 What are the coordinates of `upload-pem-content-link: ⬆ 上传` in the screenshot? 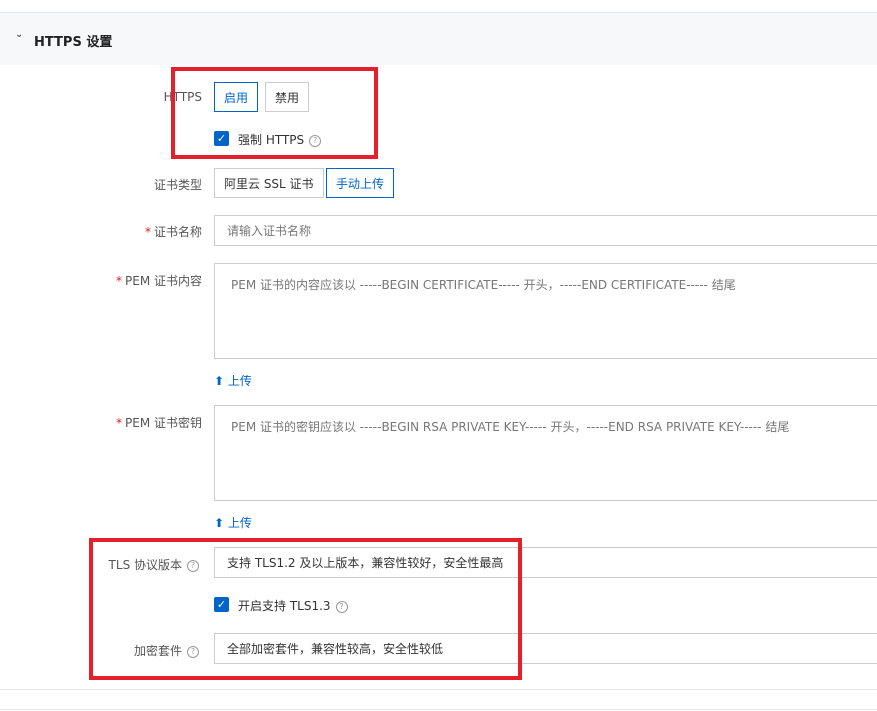 It's located at (233, 380).